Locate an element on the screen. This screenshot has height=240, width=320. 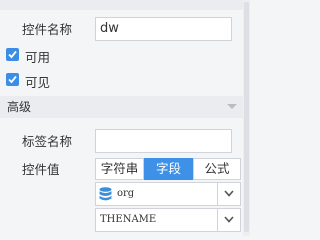
enabled-checkbox is located at coordinates (12, 54).